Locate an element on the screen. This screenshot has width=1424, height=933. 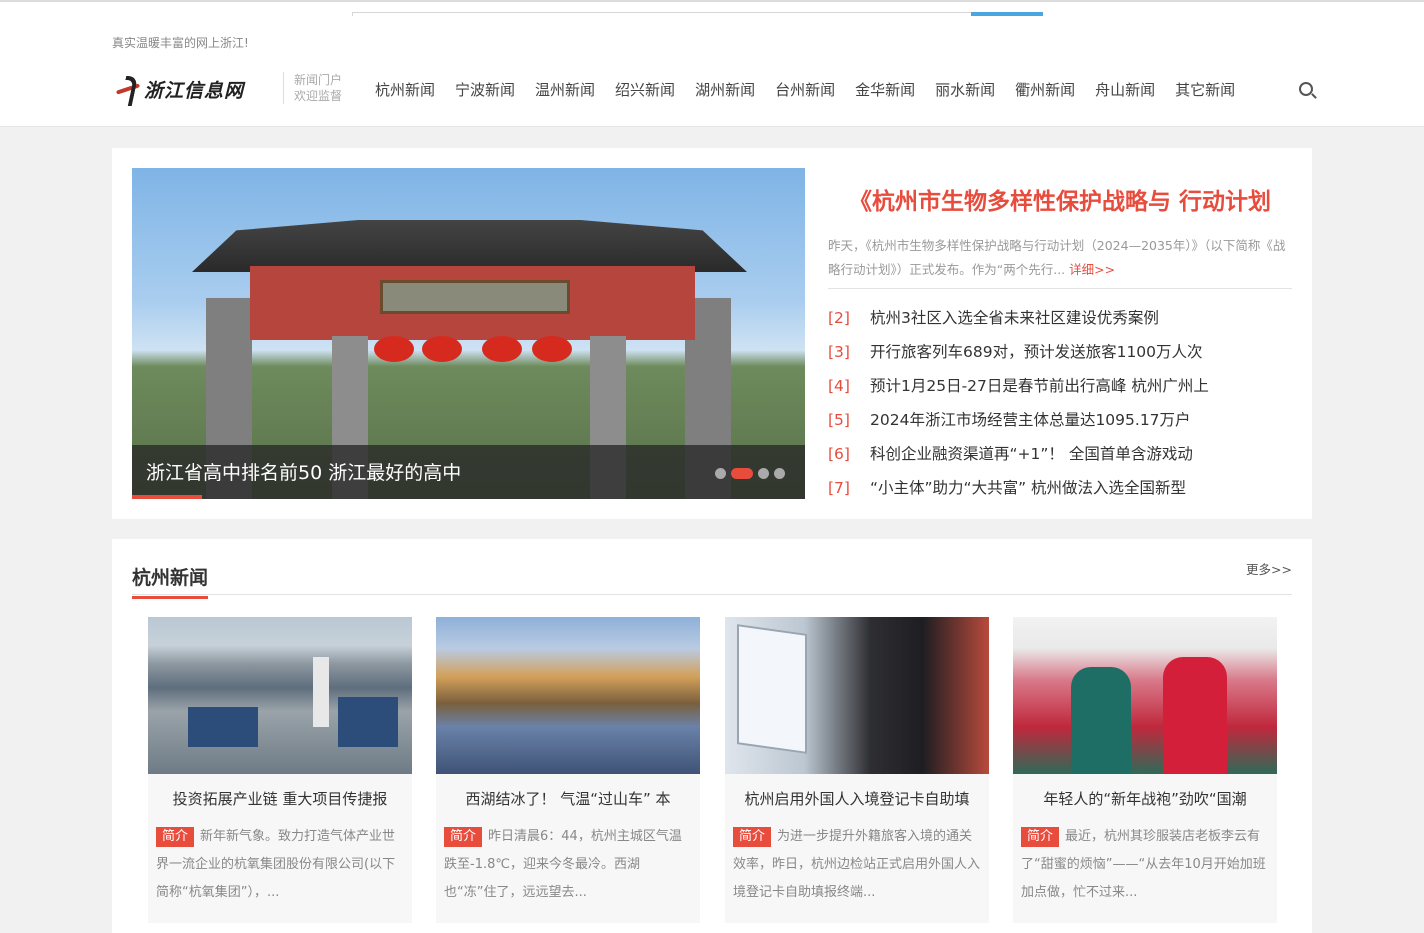
list-item-number: [5] is located at coordinates (839, 420).